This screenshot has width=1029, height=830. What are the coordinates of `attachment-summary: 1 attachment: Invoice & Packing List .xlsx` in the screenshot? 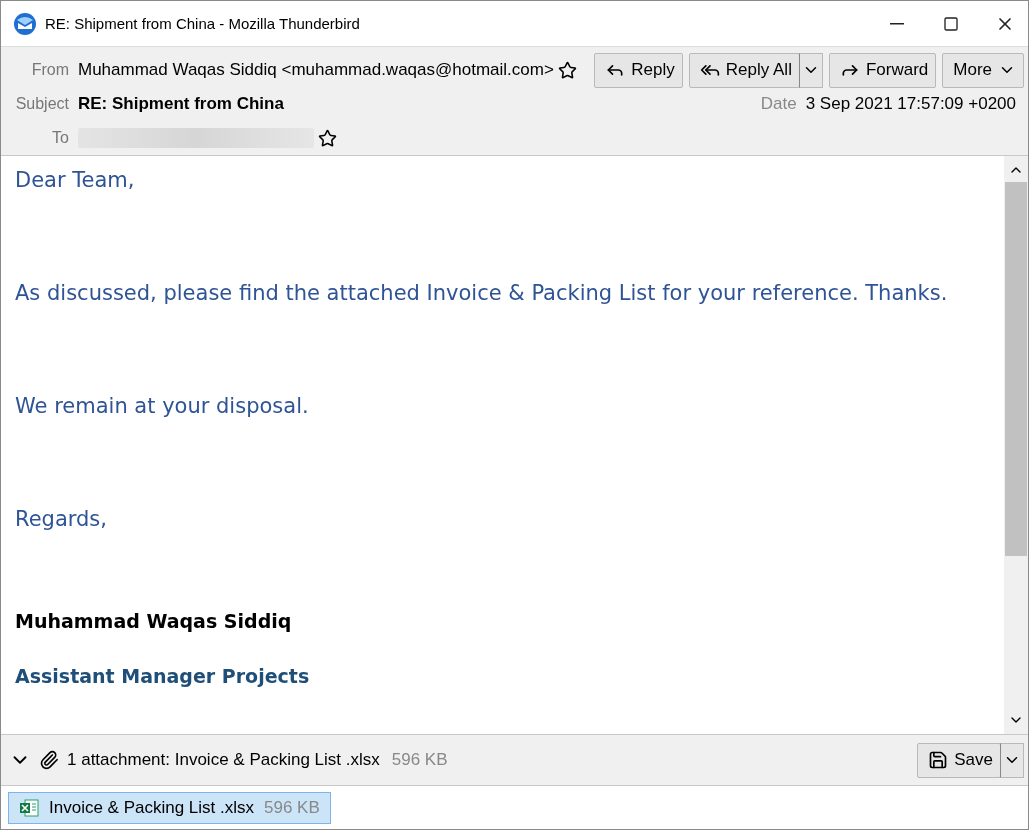 It's located at (223, 760).